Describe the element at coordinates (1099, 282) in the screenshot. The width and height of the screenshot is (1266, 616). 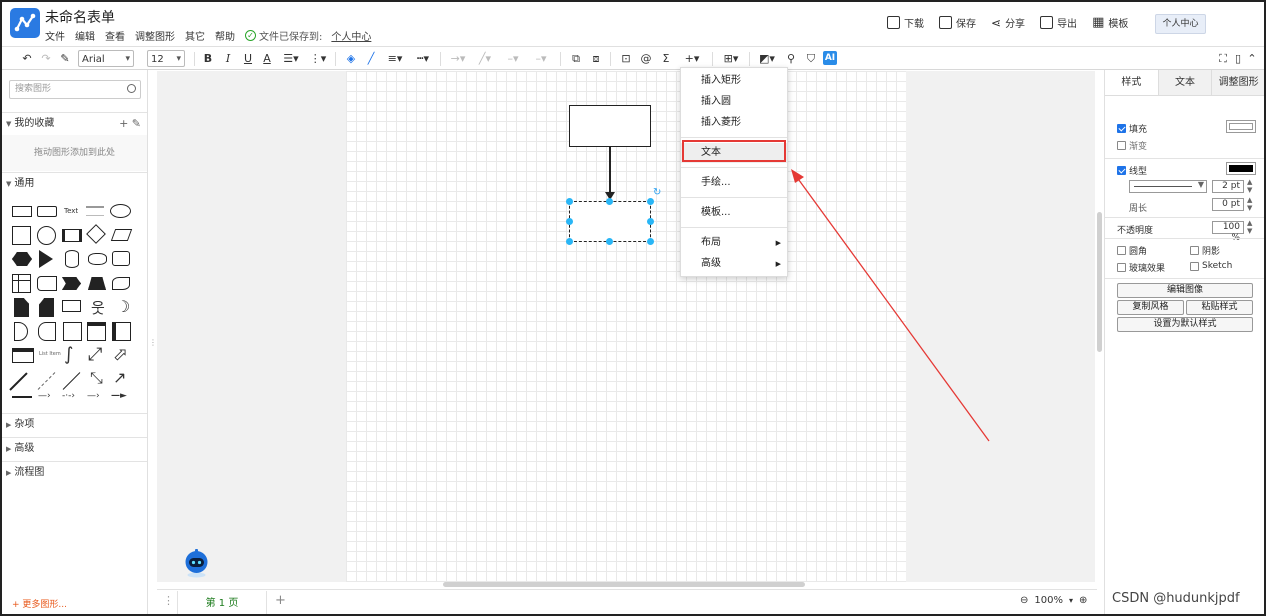
I see `vertical-scrollbar` at that location.